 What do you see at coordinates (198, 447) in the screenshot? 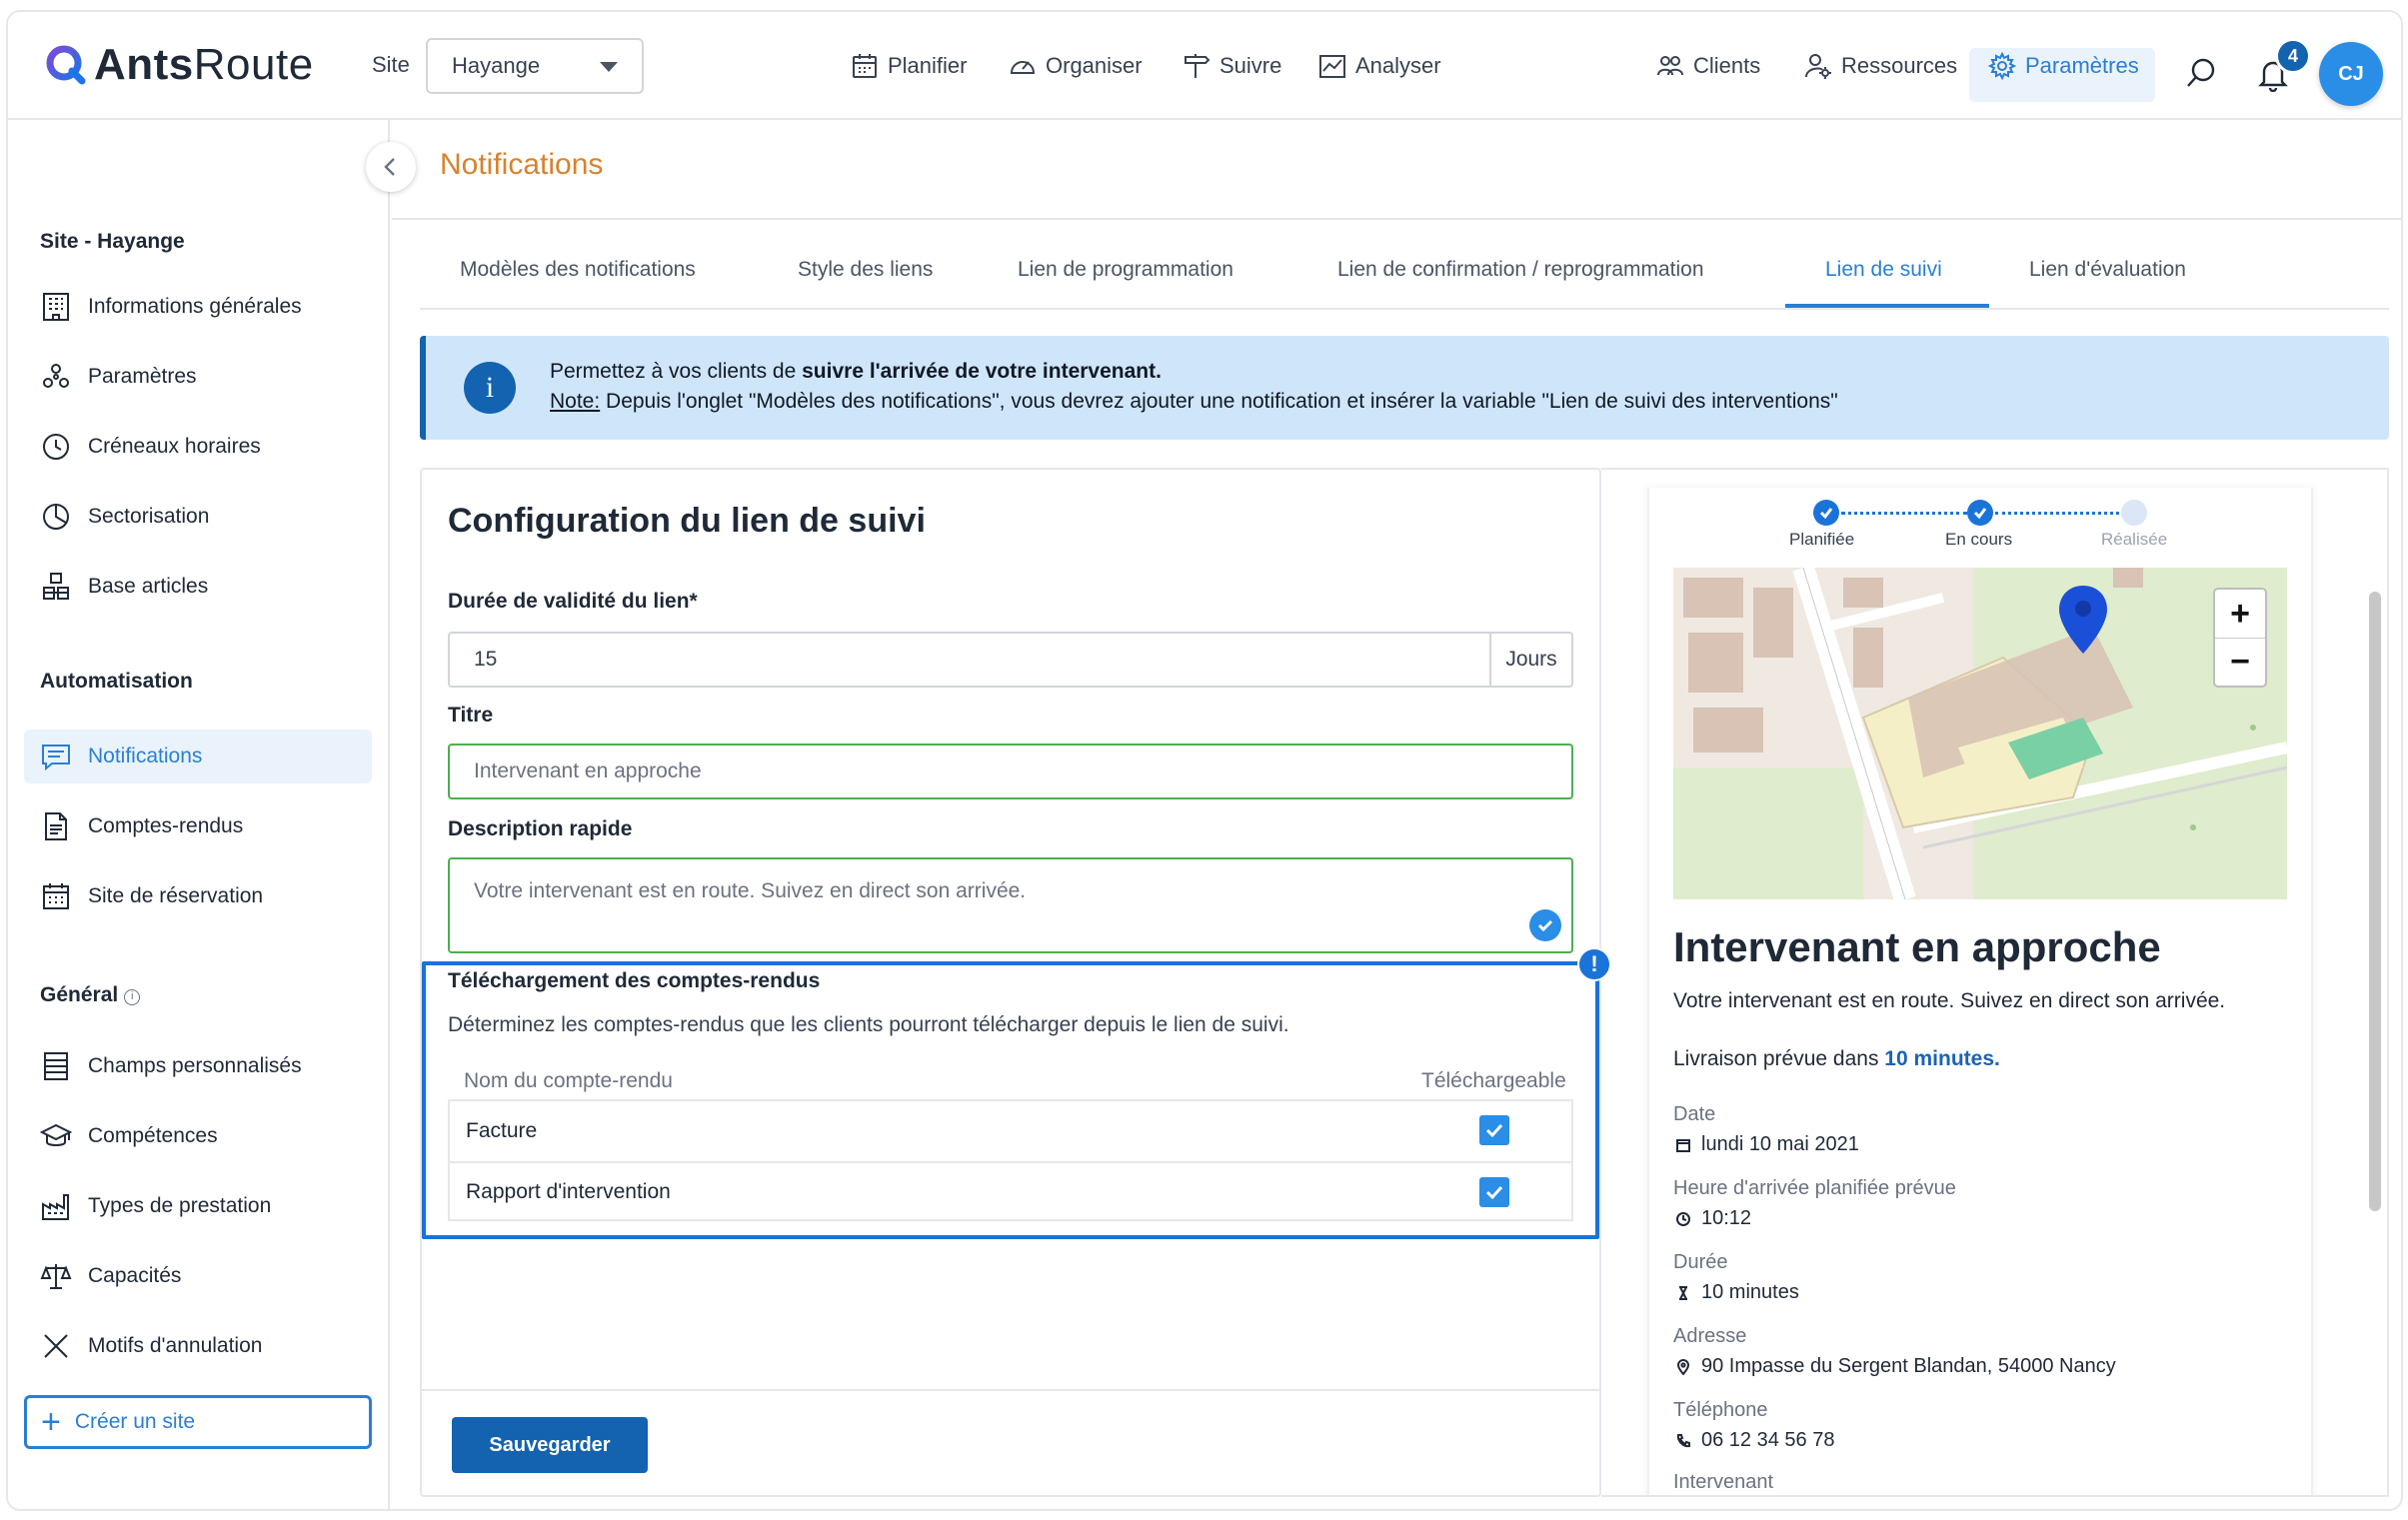
I see `sidebar-item-creneaux-horaires: Créneaux horaires` at bounding box center [198, 447].